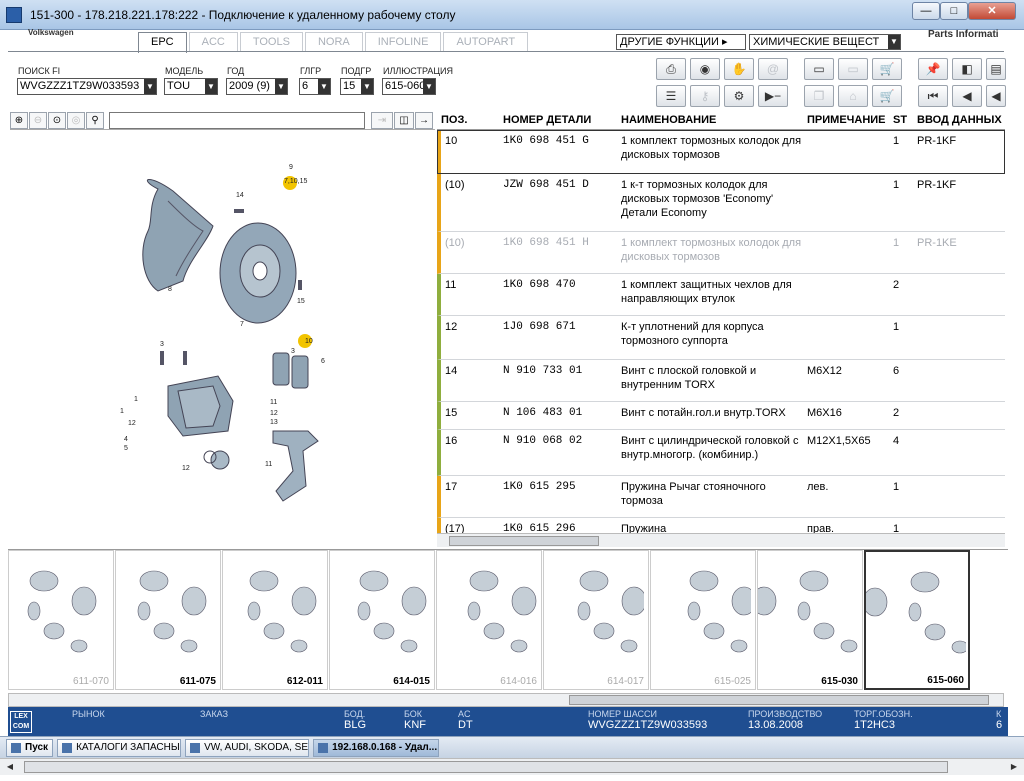 The height and width of the screenshot is (781, 1024). What do you see at coordinates (315, 86) in the screenshot?
I see `maingroup-select: 6 ▼` at bounding box center [315, 86].